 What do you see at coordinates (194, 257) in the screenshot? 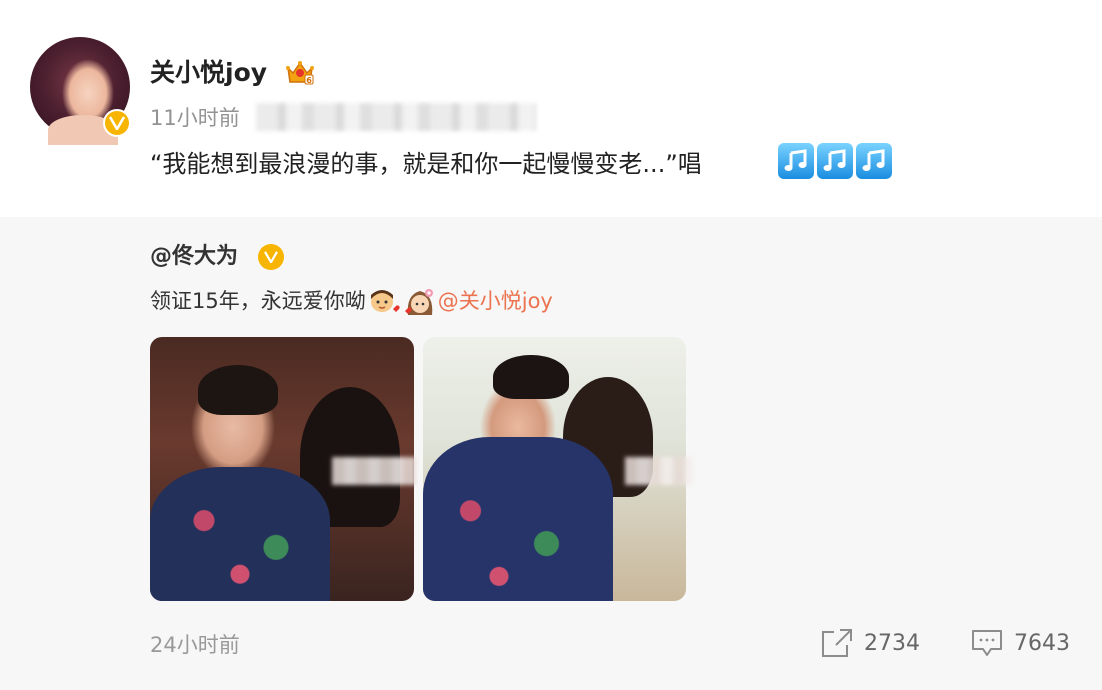
I see `repost-author: @佟大为` at bounding box center [194, 257].